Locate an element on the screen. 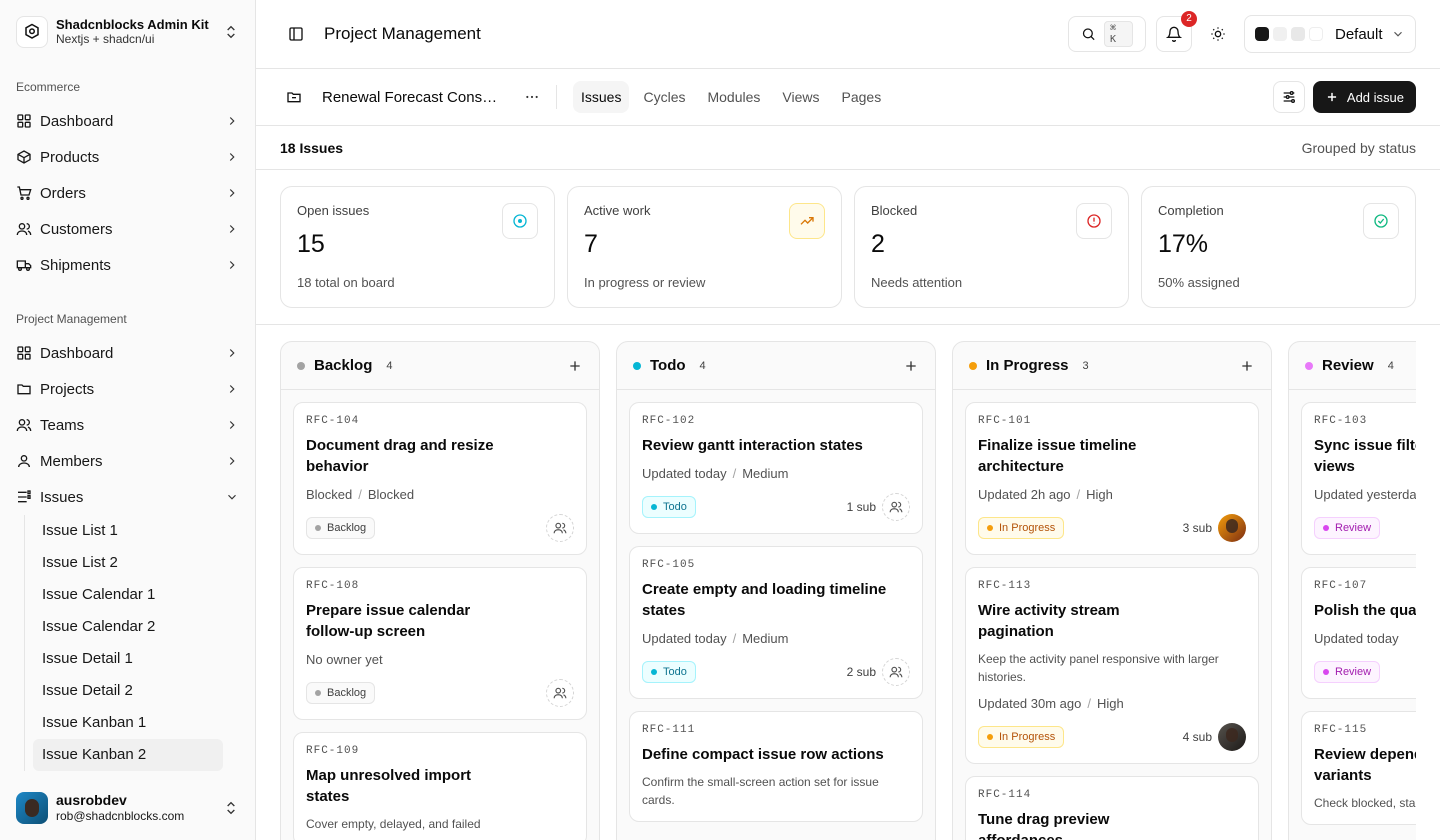  divider is located at coordinates (556, 97).